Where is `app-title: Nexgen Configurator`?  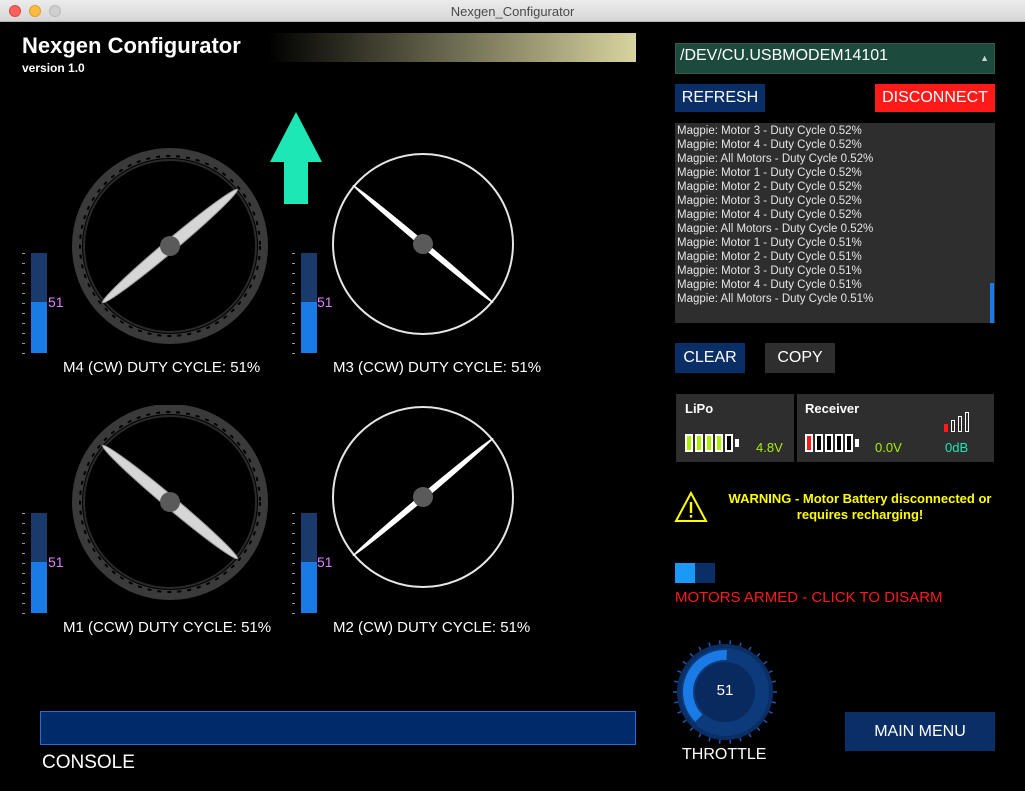
app-title: Nexgen Configurator is located at coordinates (131, 45).